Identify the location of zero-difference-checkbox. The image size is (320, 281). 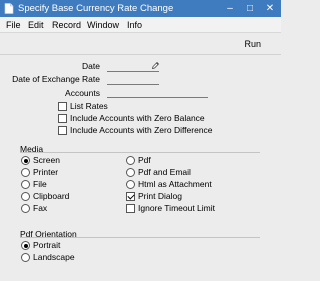
(62, 130).